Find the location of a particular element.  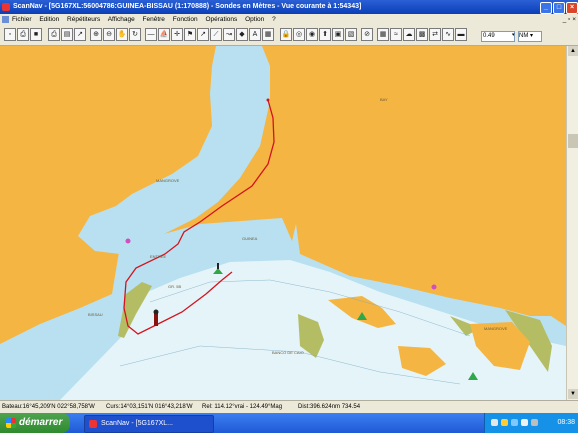

minimize-button: _ is located at coordinates (546, 8).